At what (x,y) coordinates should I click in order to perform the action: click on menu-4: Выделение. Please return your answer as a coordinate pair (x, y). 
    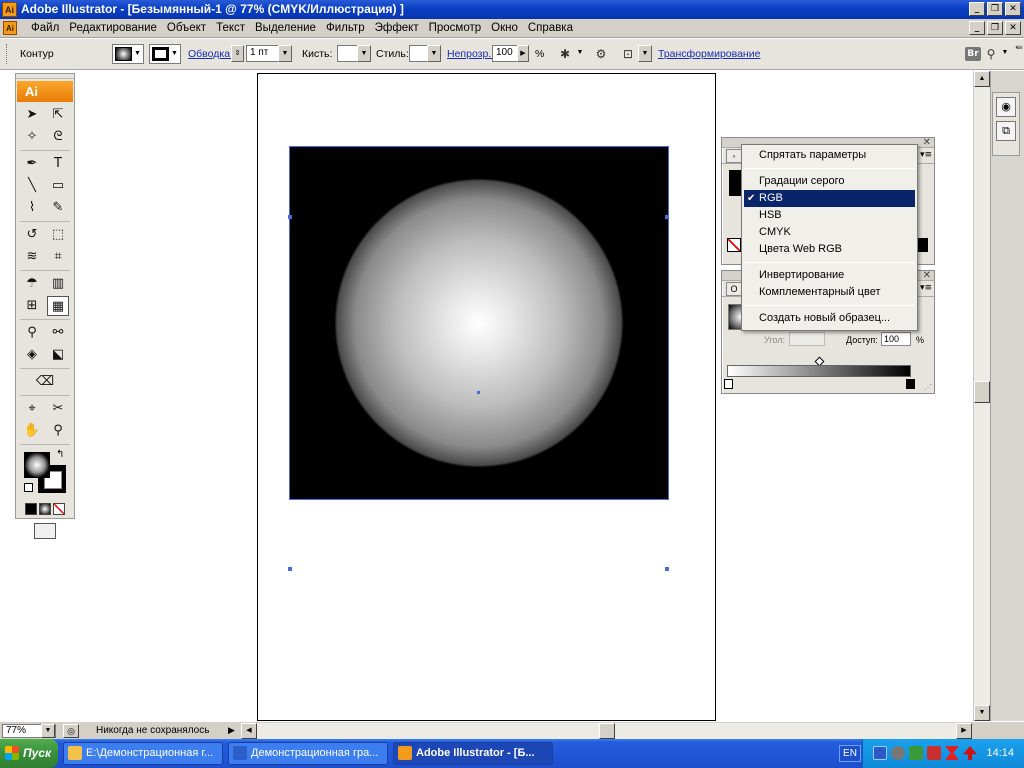
    Looking at the image, I should click on (285, 28).